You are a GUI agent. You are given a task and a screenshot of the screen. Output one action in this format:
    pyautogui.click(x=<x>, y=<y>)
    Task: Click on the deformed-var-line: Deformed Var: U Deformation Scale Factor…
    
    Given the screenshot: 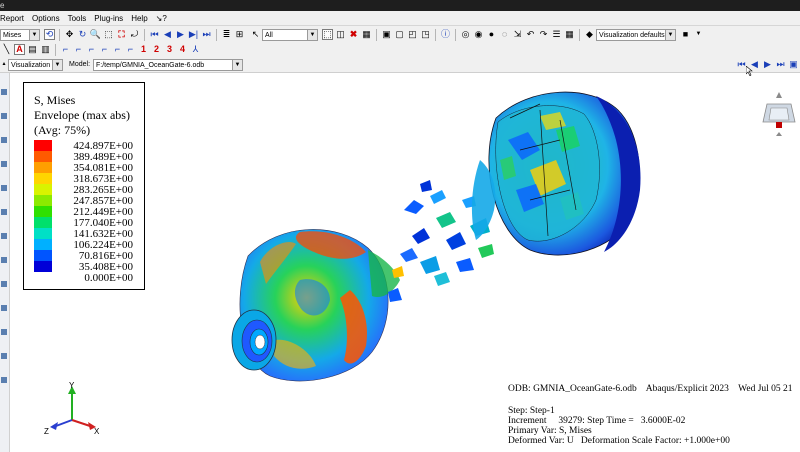 What is the action you would take?
    pyautogui.click(x=619, y=441)
    